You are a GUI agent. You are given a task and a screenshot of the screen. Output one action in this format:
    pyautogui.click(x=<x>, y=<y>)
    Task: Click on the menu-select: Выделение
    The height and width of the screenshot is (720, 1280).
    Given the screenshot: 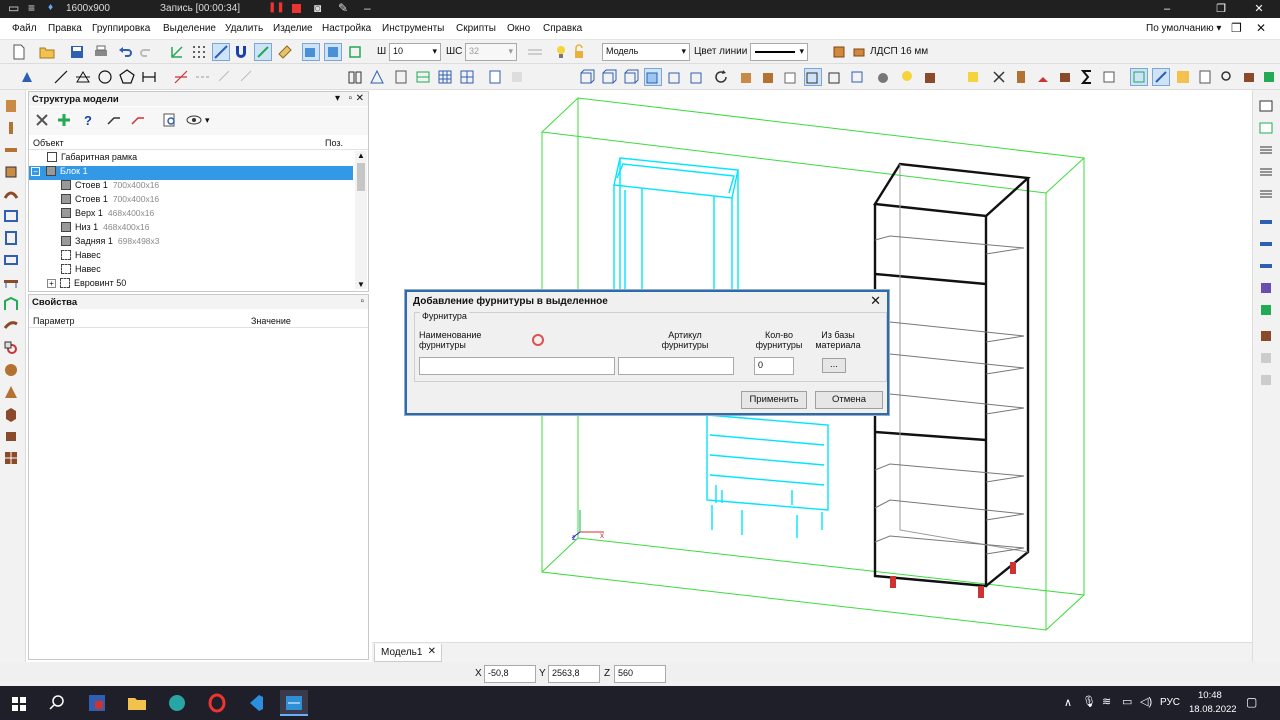 What is the action you would take?
    pyautogui.click(x=189, y=28)
    